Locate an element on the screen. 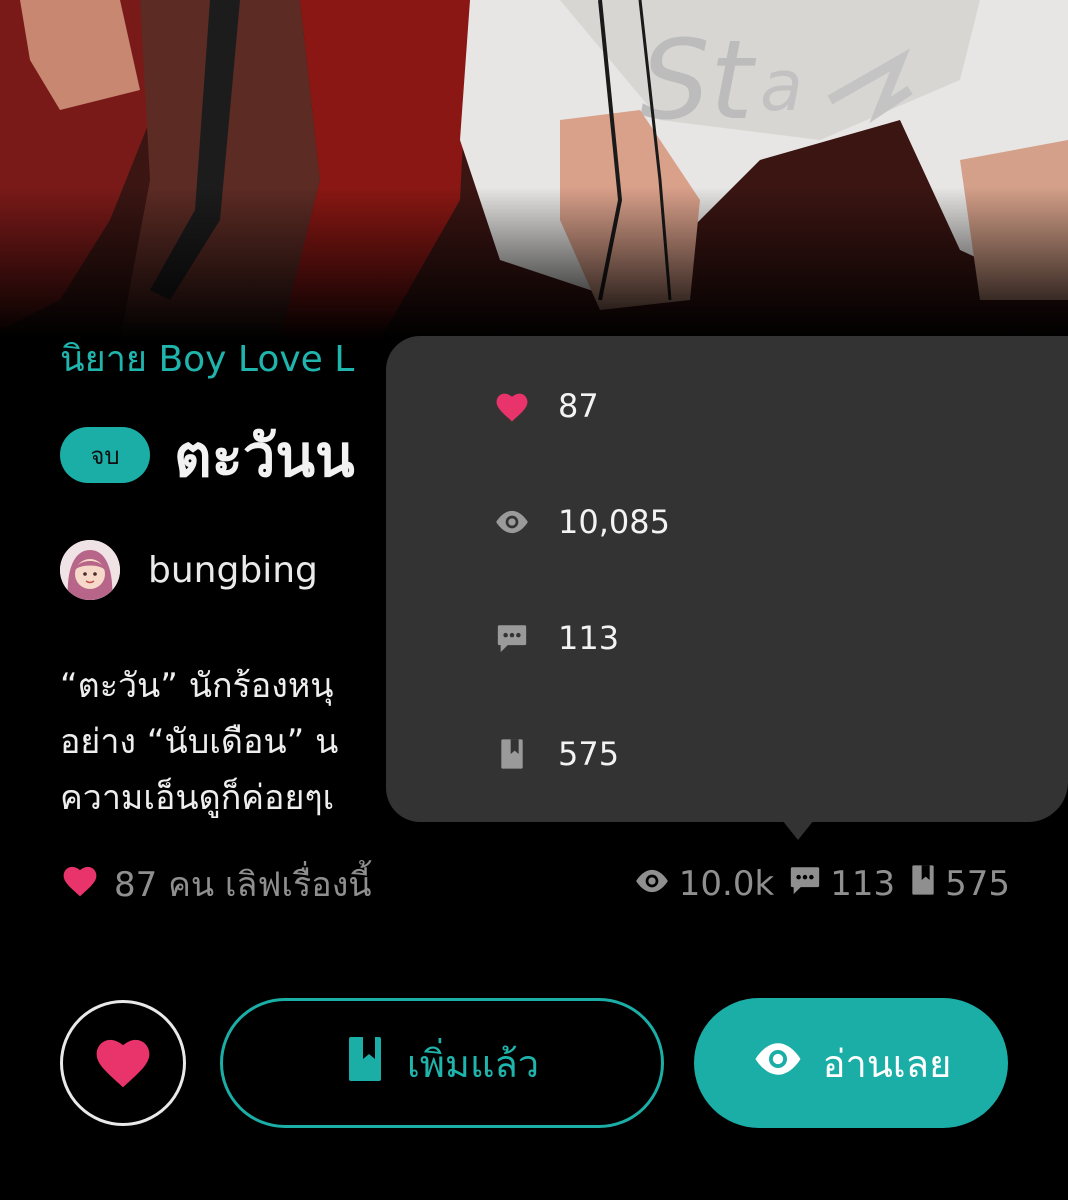 The height and width of the screenshot is (1200, 1068). love-stat: 87 คน เลิฟเรื่องนี้ is located at coordinates (216, 884).